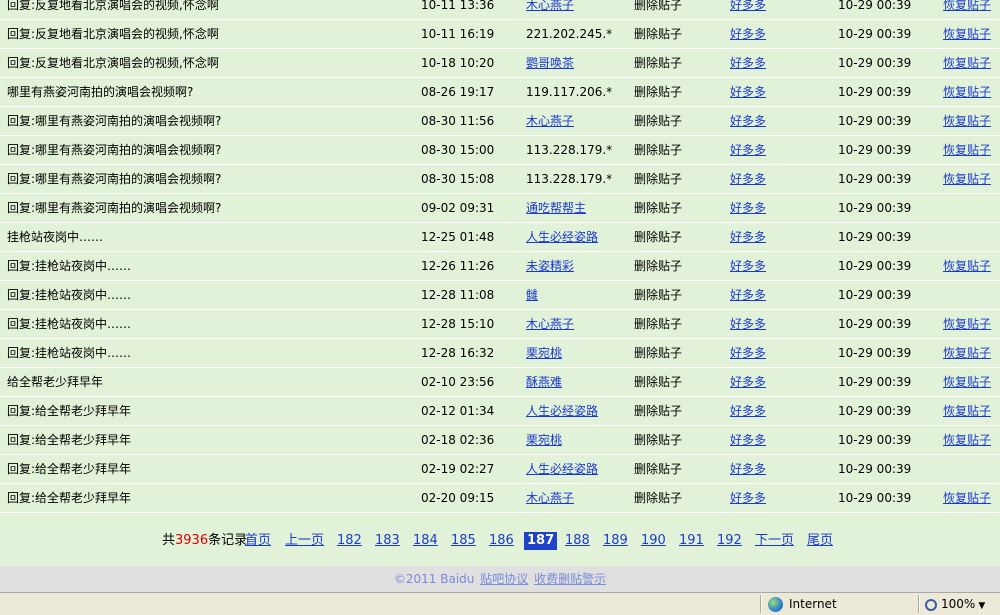 The image size is (1000, 615). I want to click on post-title: 回复:给全帮老少拜早年, so click(69, 411).